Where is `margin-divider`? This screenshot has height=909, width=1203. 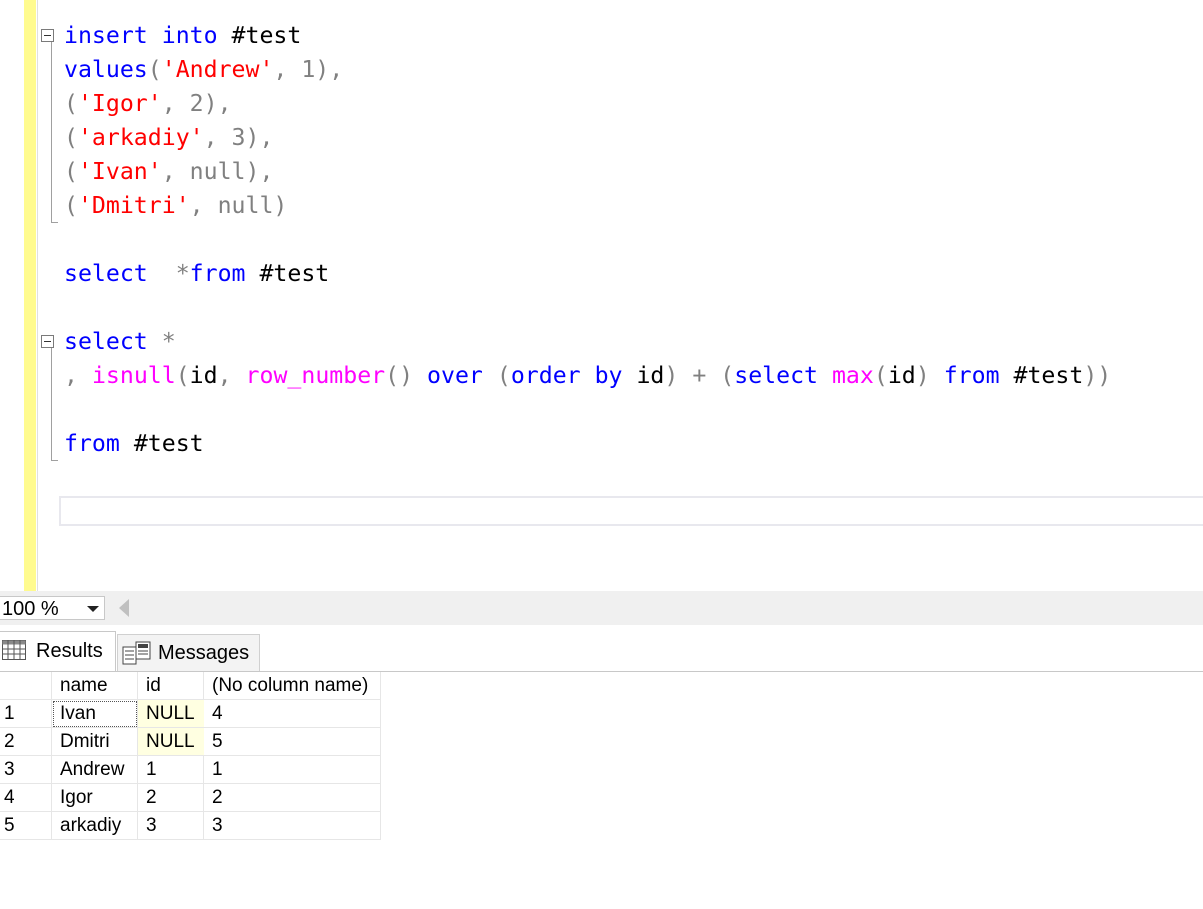
margin-divider is located at coordinates (37, 295).